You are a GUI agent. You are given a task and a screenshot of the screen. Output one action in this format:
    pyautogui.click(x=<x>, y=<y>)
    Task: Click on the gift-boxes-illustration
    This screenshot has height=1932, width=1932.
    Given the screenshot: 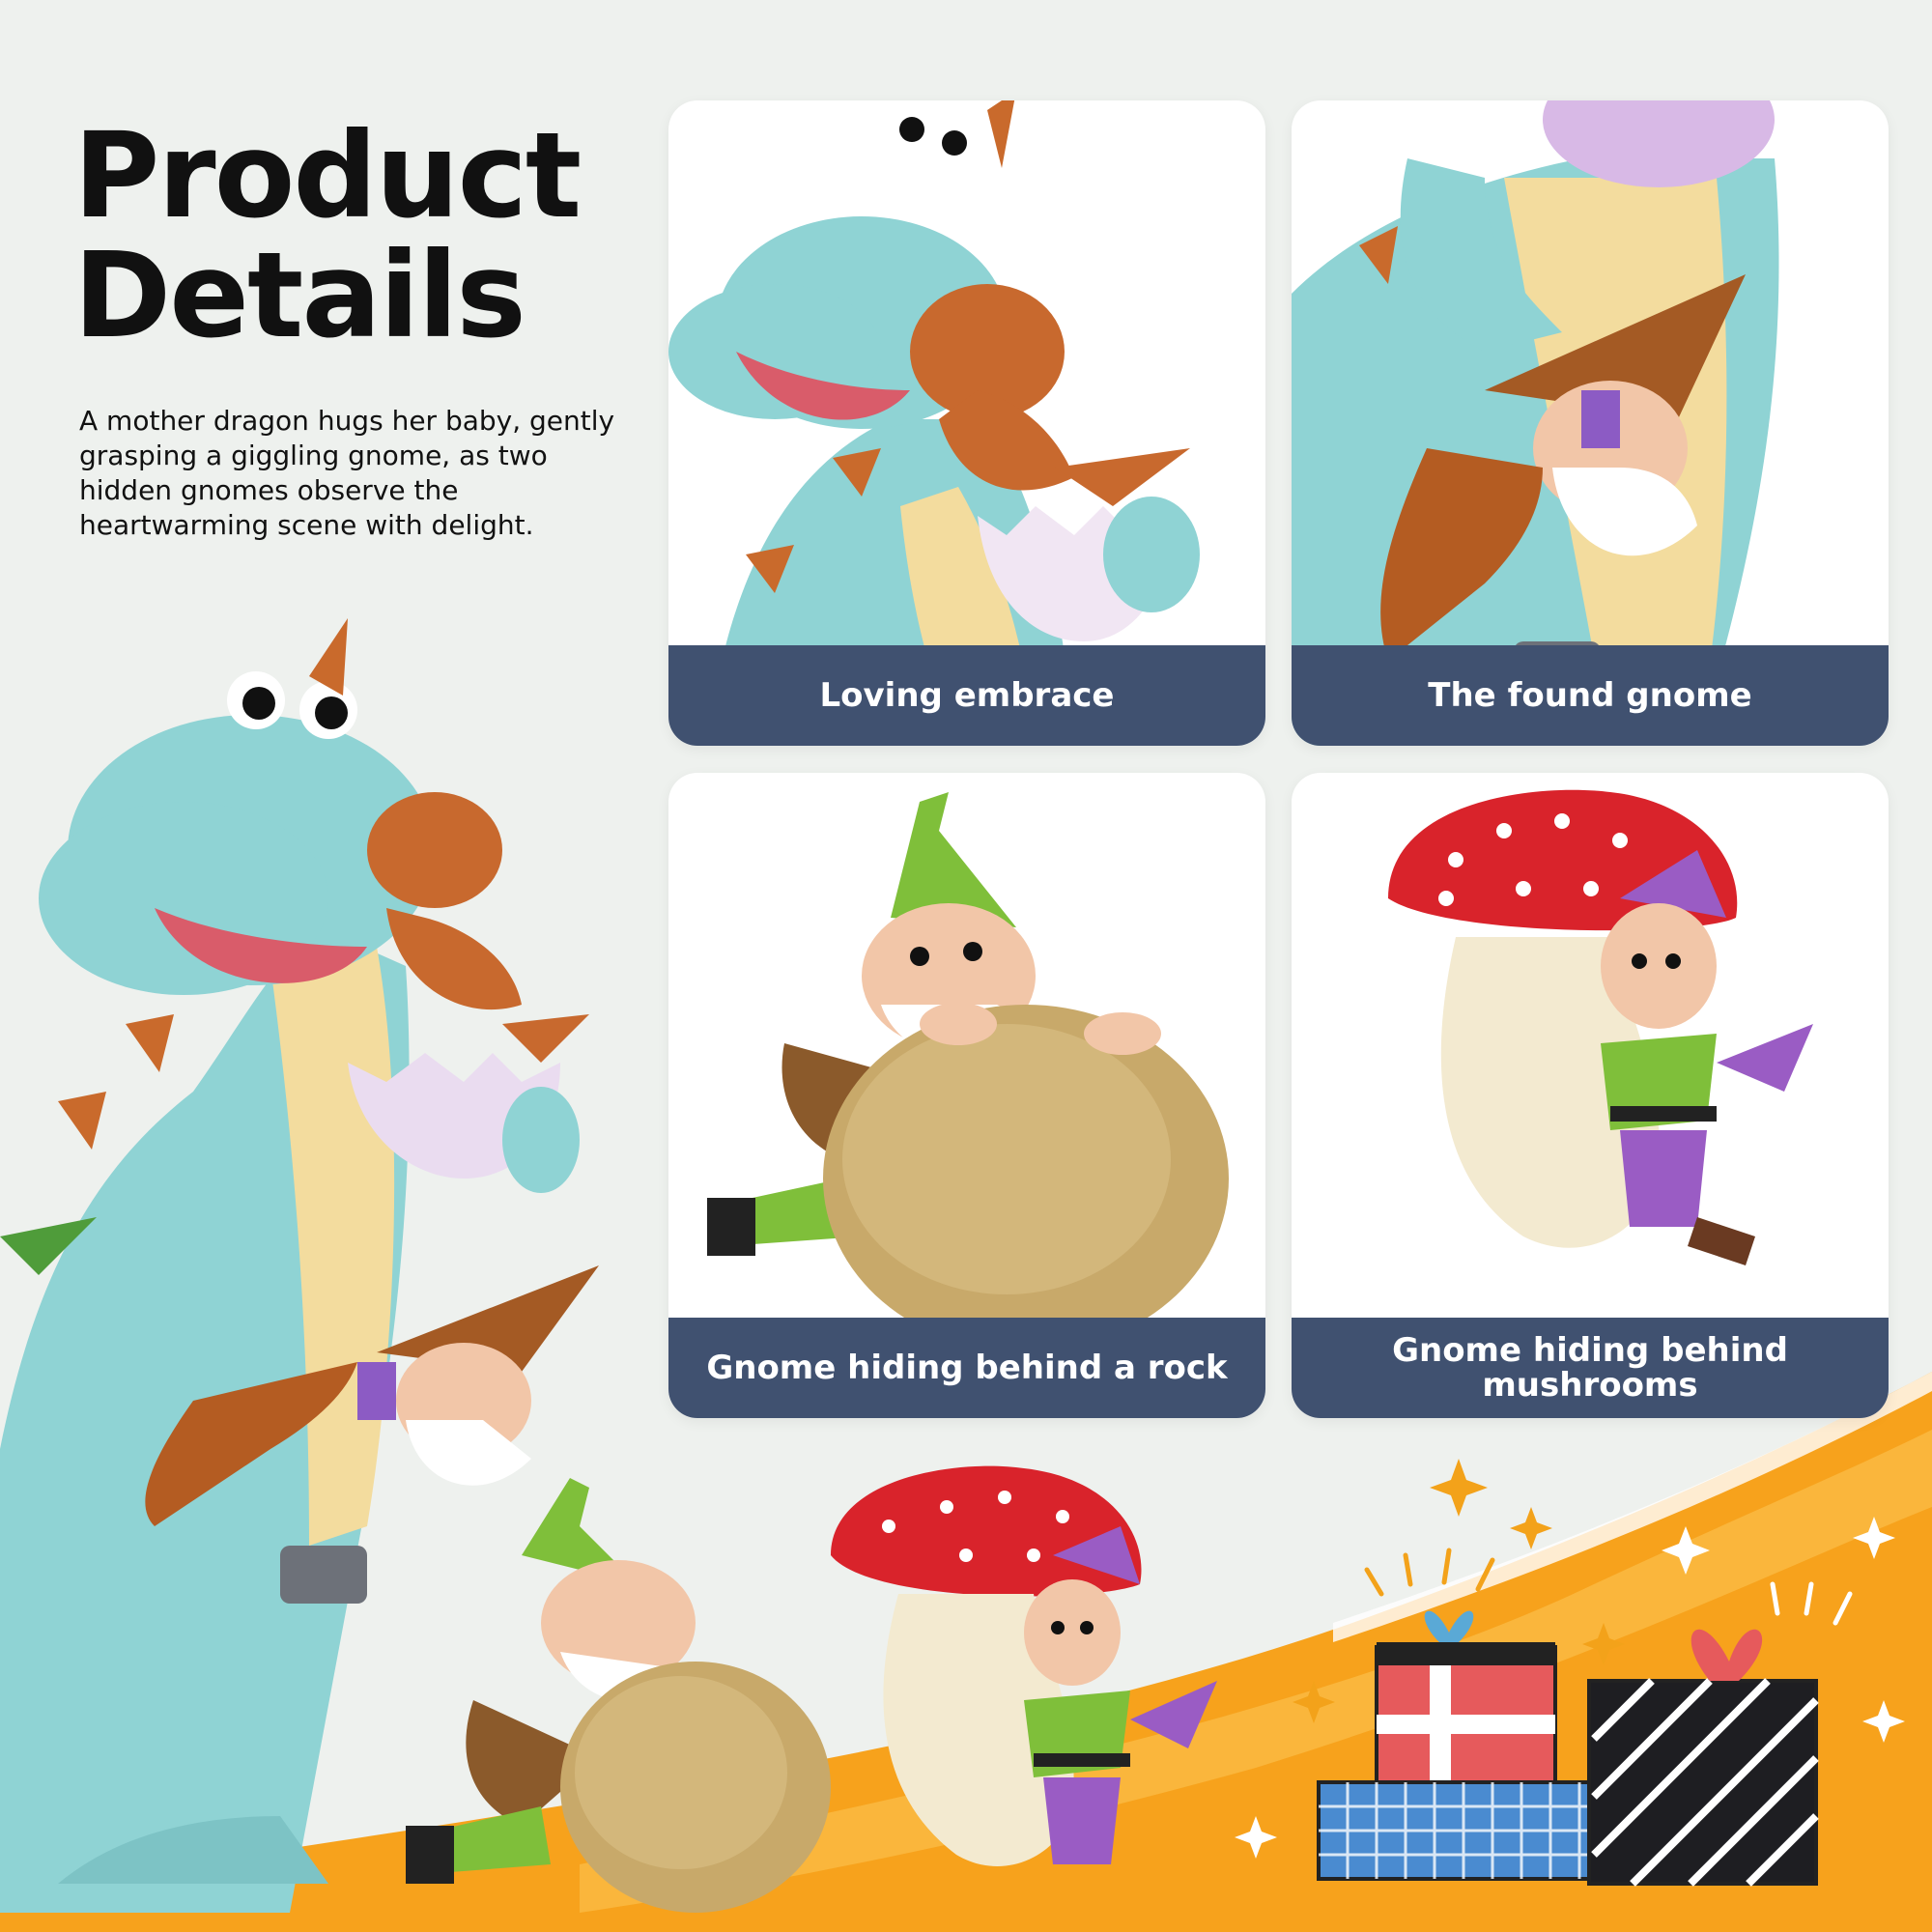 What is the action you would take?
    pyautogui.click(x=1570, y=1673)
    